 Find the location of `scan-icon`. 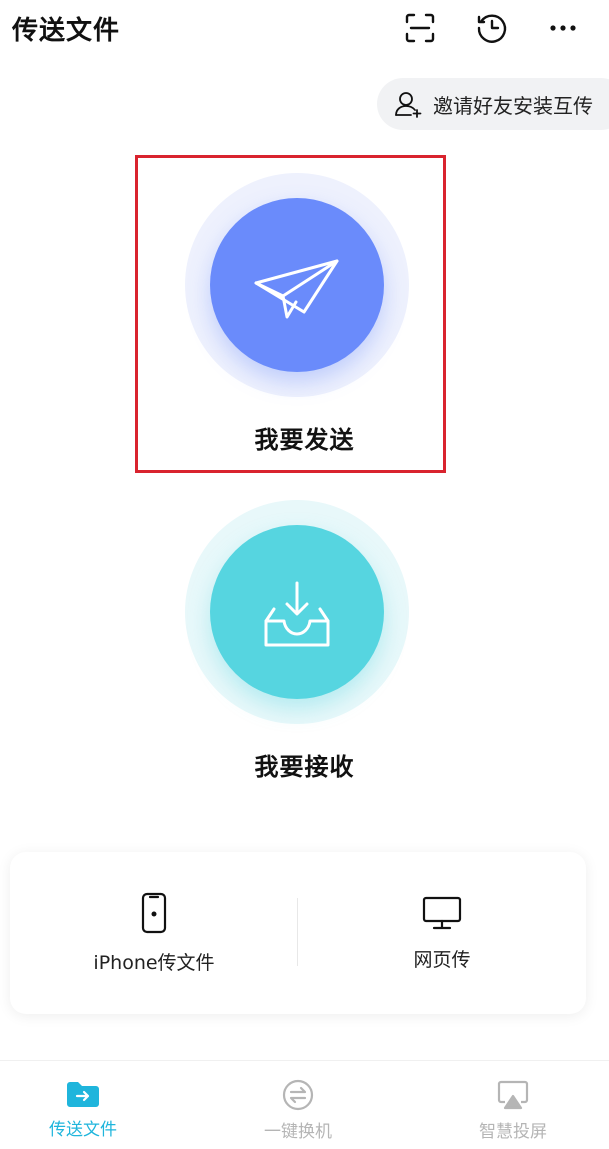

scan-icon is located at coordinates (420, 28).